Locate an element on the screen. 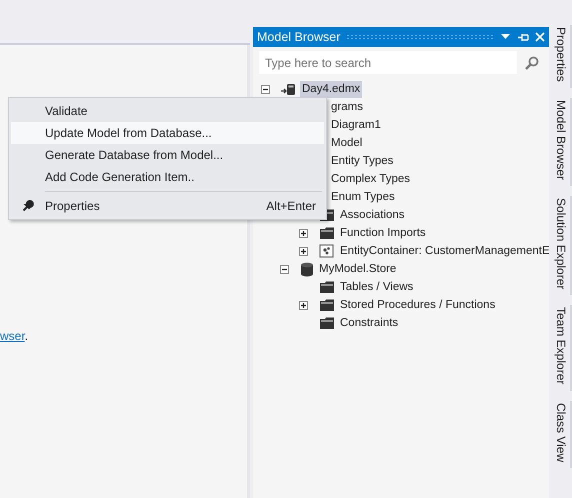  side-tab: Solution Explorer is located at coordinates (561, 246).